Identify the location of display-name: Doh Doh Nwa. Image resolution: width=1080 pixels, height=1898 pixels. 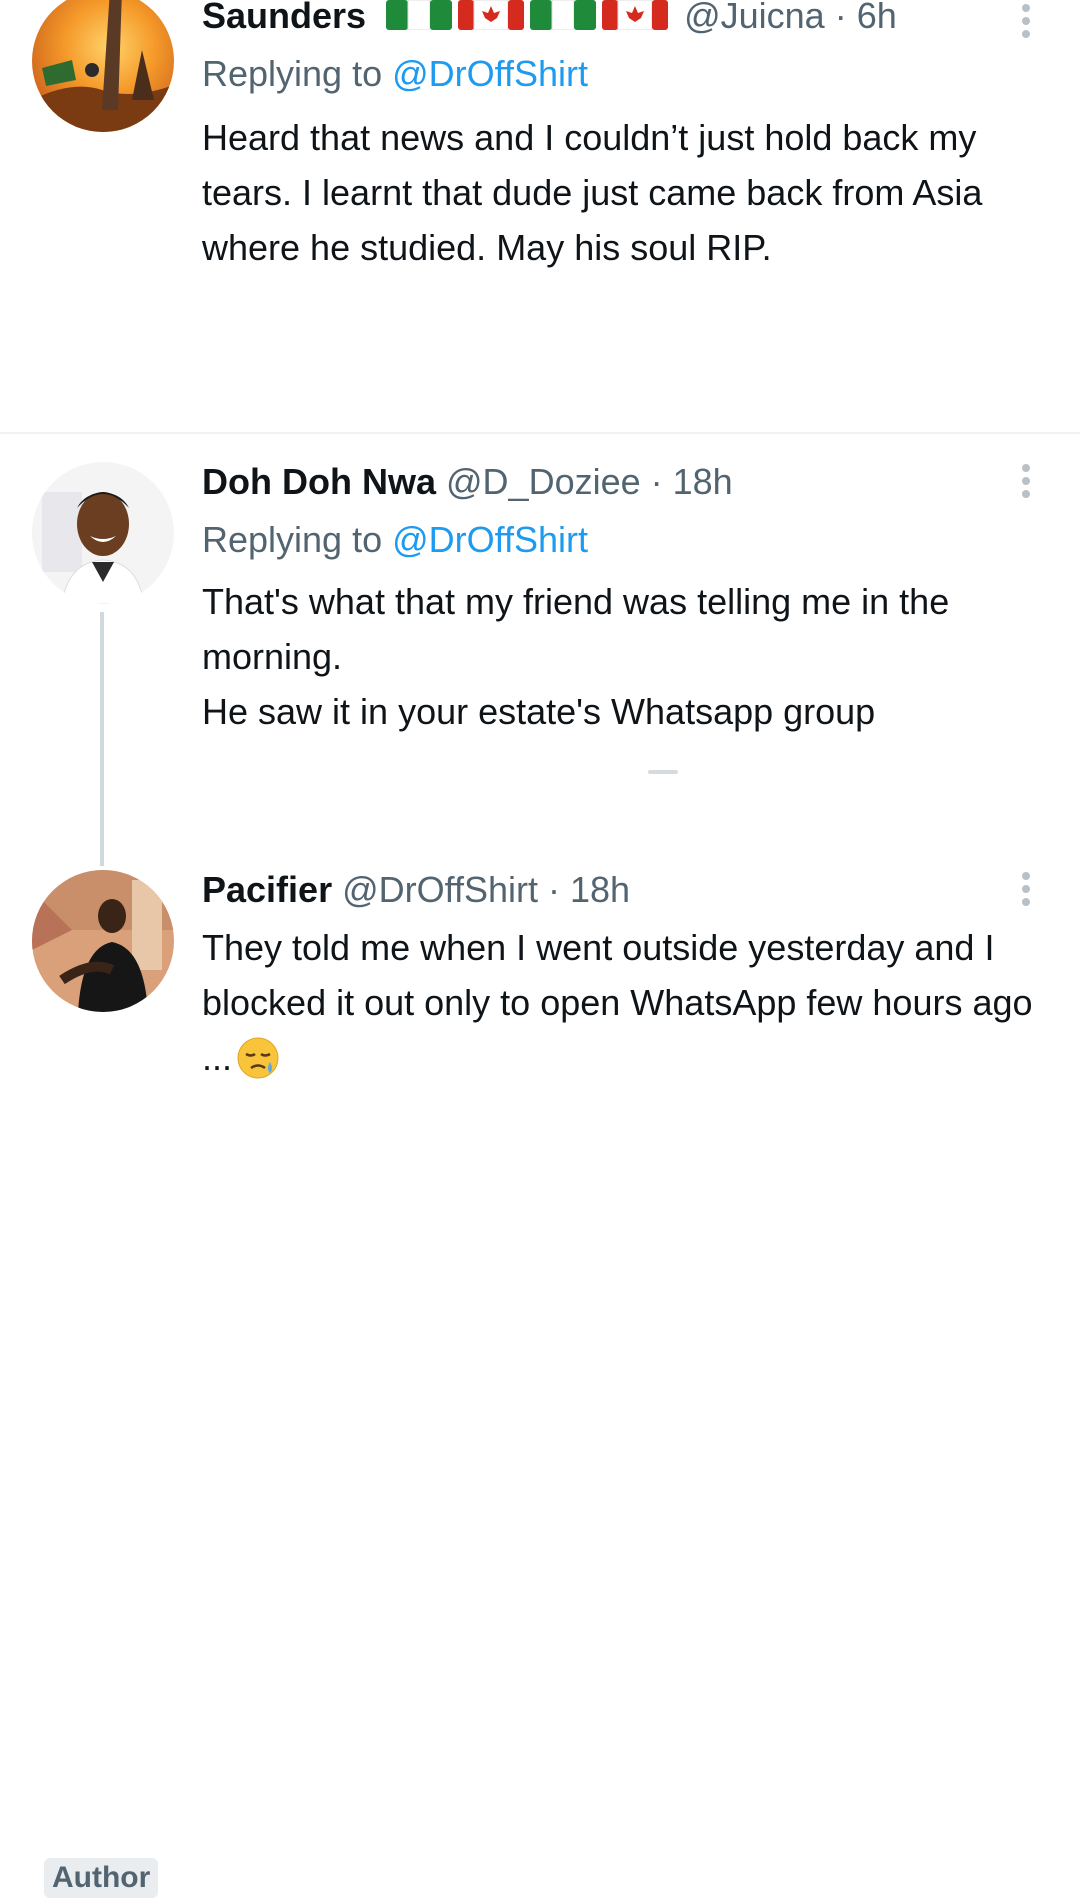
(319, 481).